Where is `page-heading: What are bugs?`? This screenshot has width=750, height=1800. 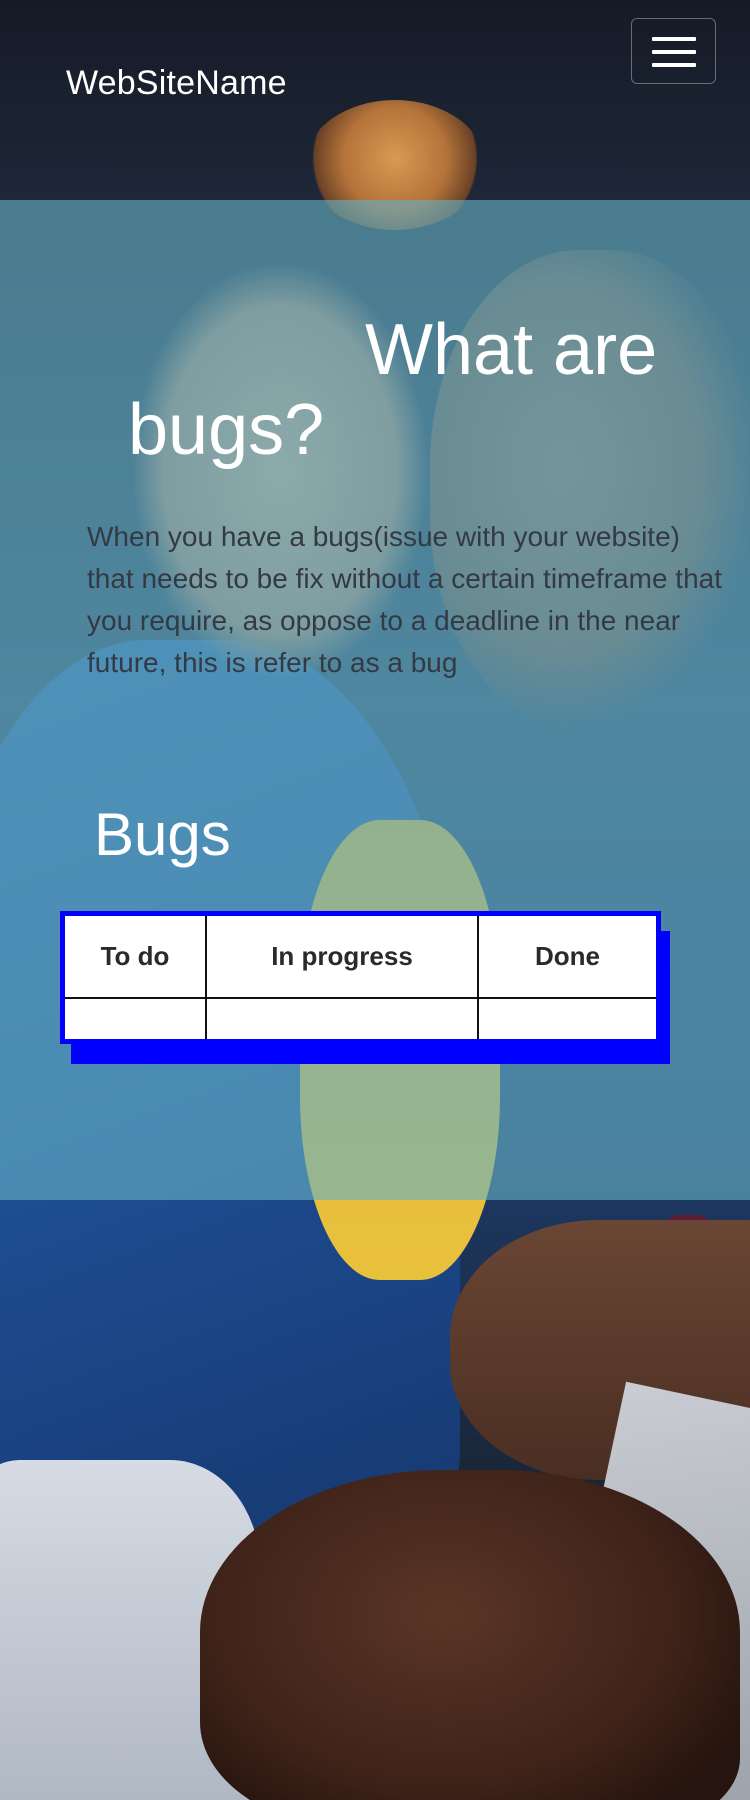
page-heading: What are bugs? is located at coordinates (375, 400).